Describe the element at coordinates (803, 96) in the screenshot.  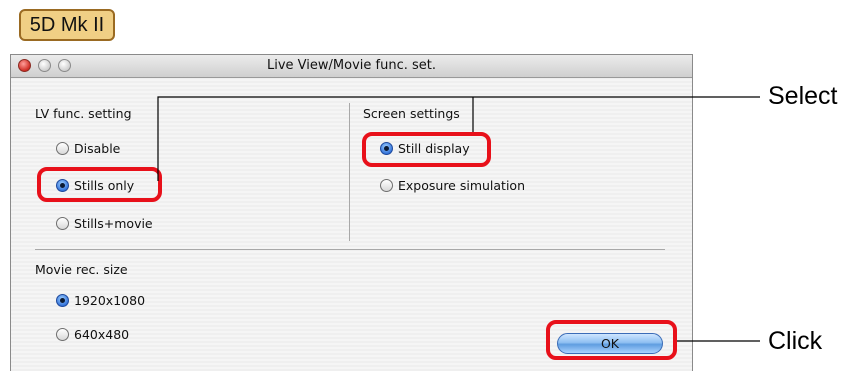
I see `callout-select: Select` at that location.